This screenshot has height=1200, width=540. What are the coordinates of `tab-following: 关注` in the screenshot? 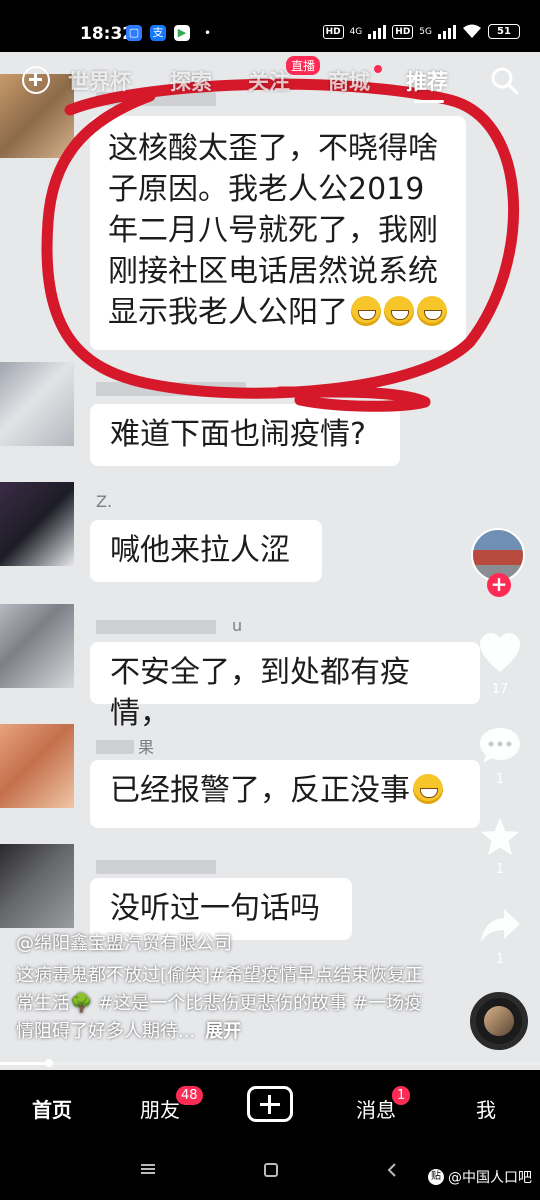 It's located at (269, 81).